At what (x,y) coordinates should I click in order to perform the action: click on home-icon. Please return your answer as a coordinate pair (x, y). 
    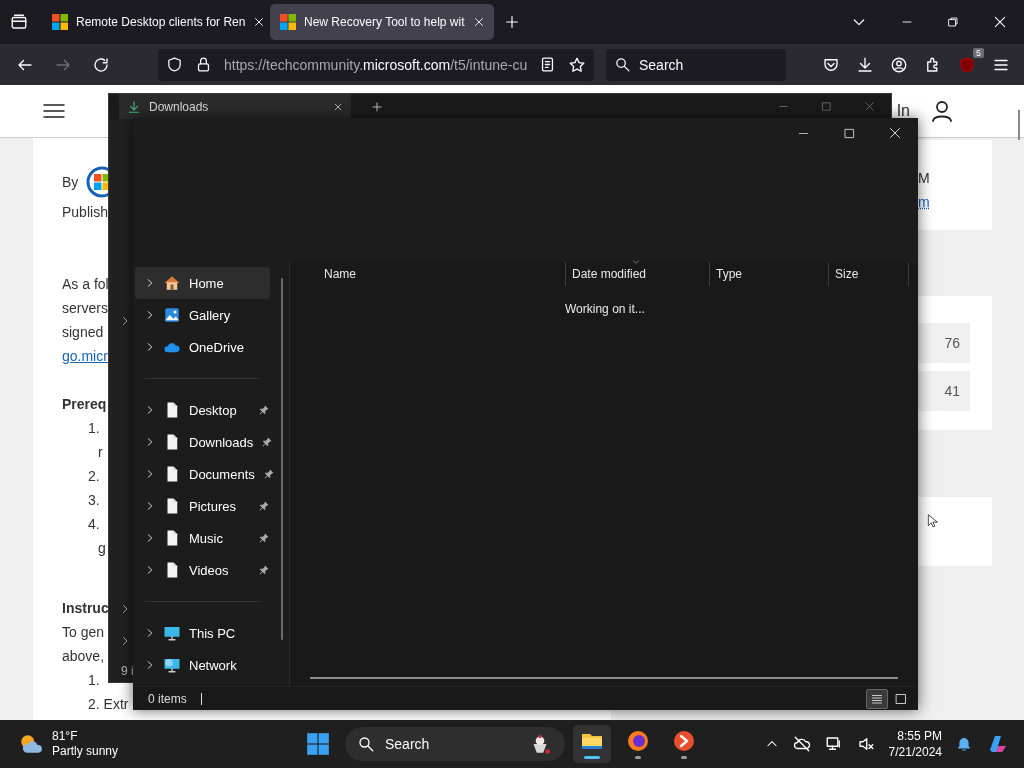
    Looking at the image, I should click on (172, 283).